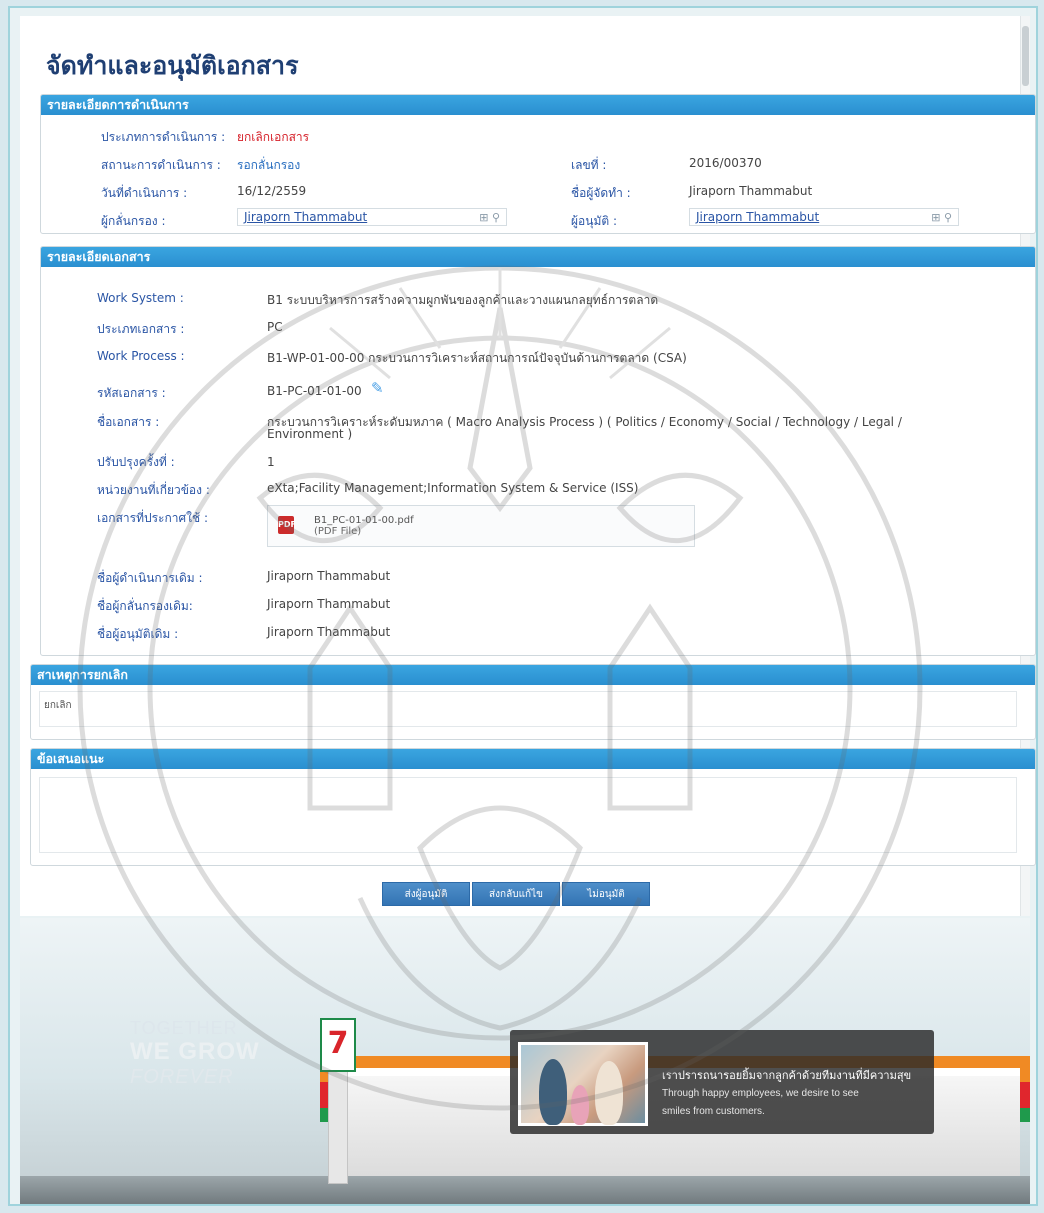  Describe the element at coordinates (128, 422) in the screenshot. I see `document-name-label: ชื่อเอกสาร :` at that location.